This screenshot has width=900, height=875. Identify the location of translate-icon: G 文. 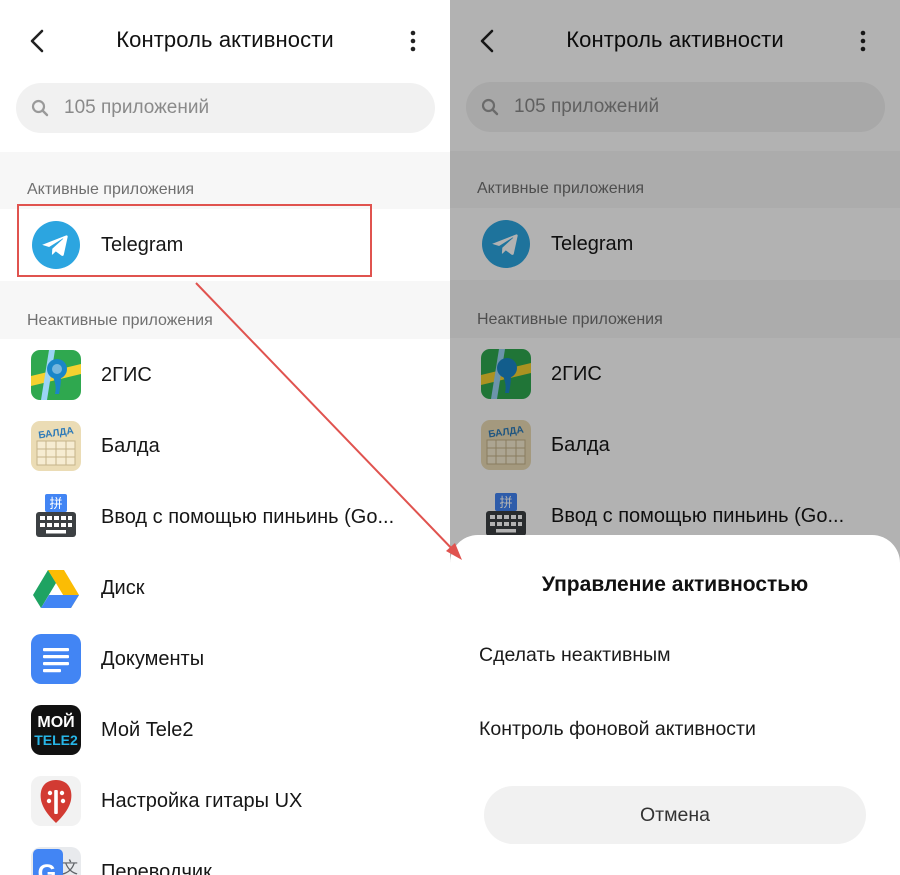
(56, 861).